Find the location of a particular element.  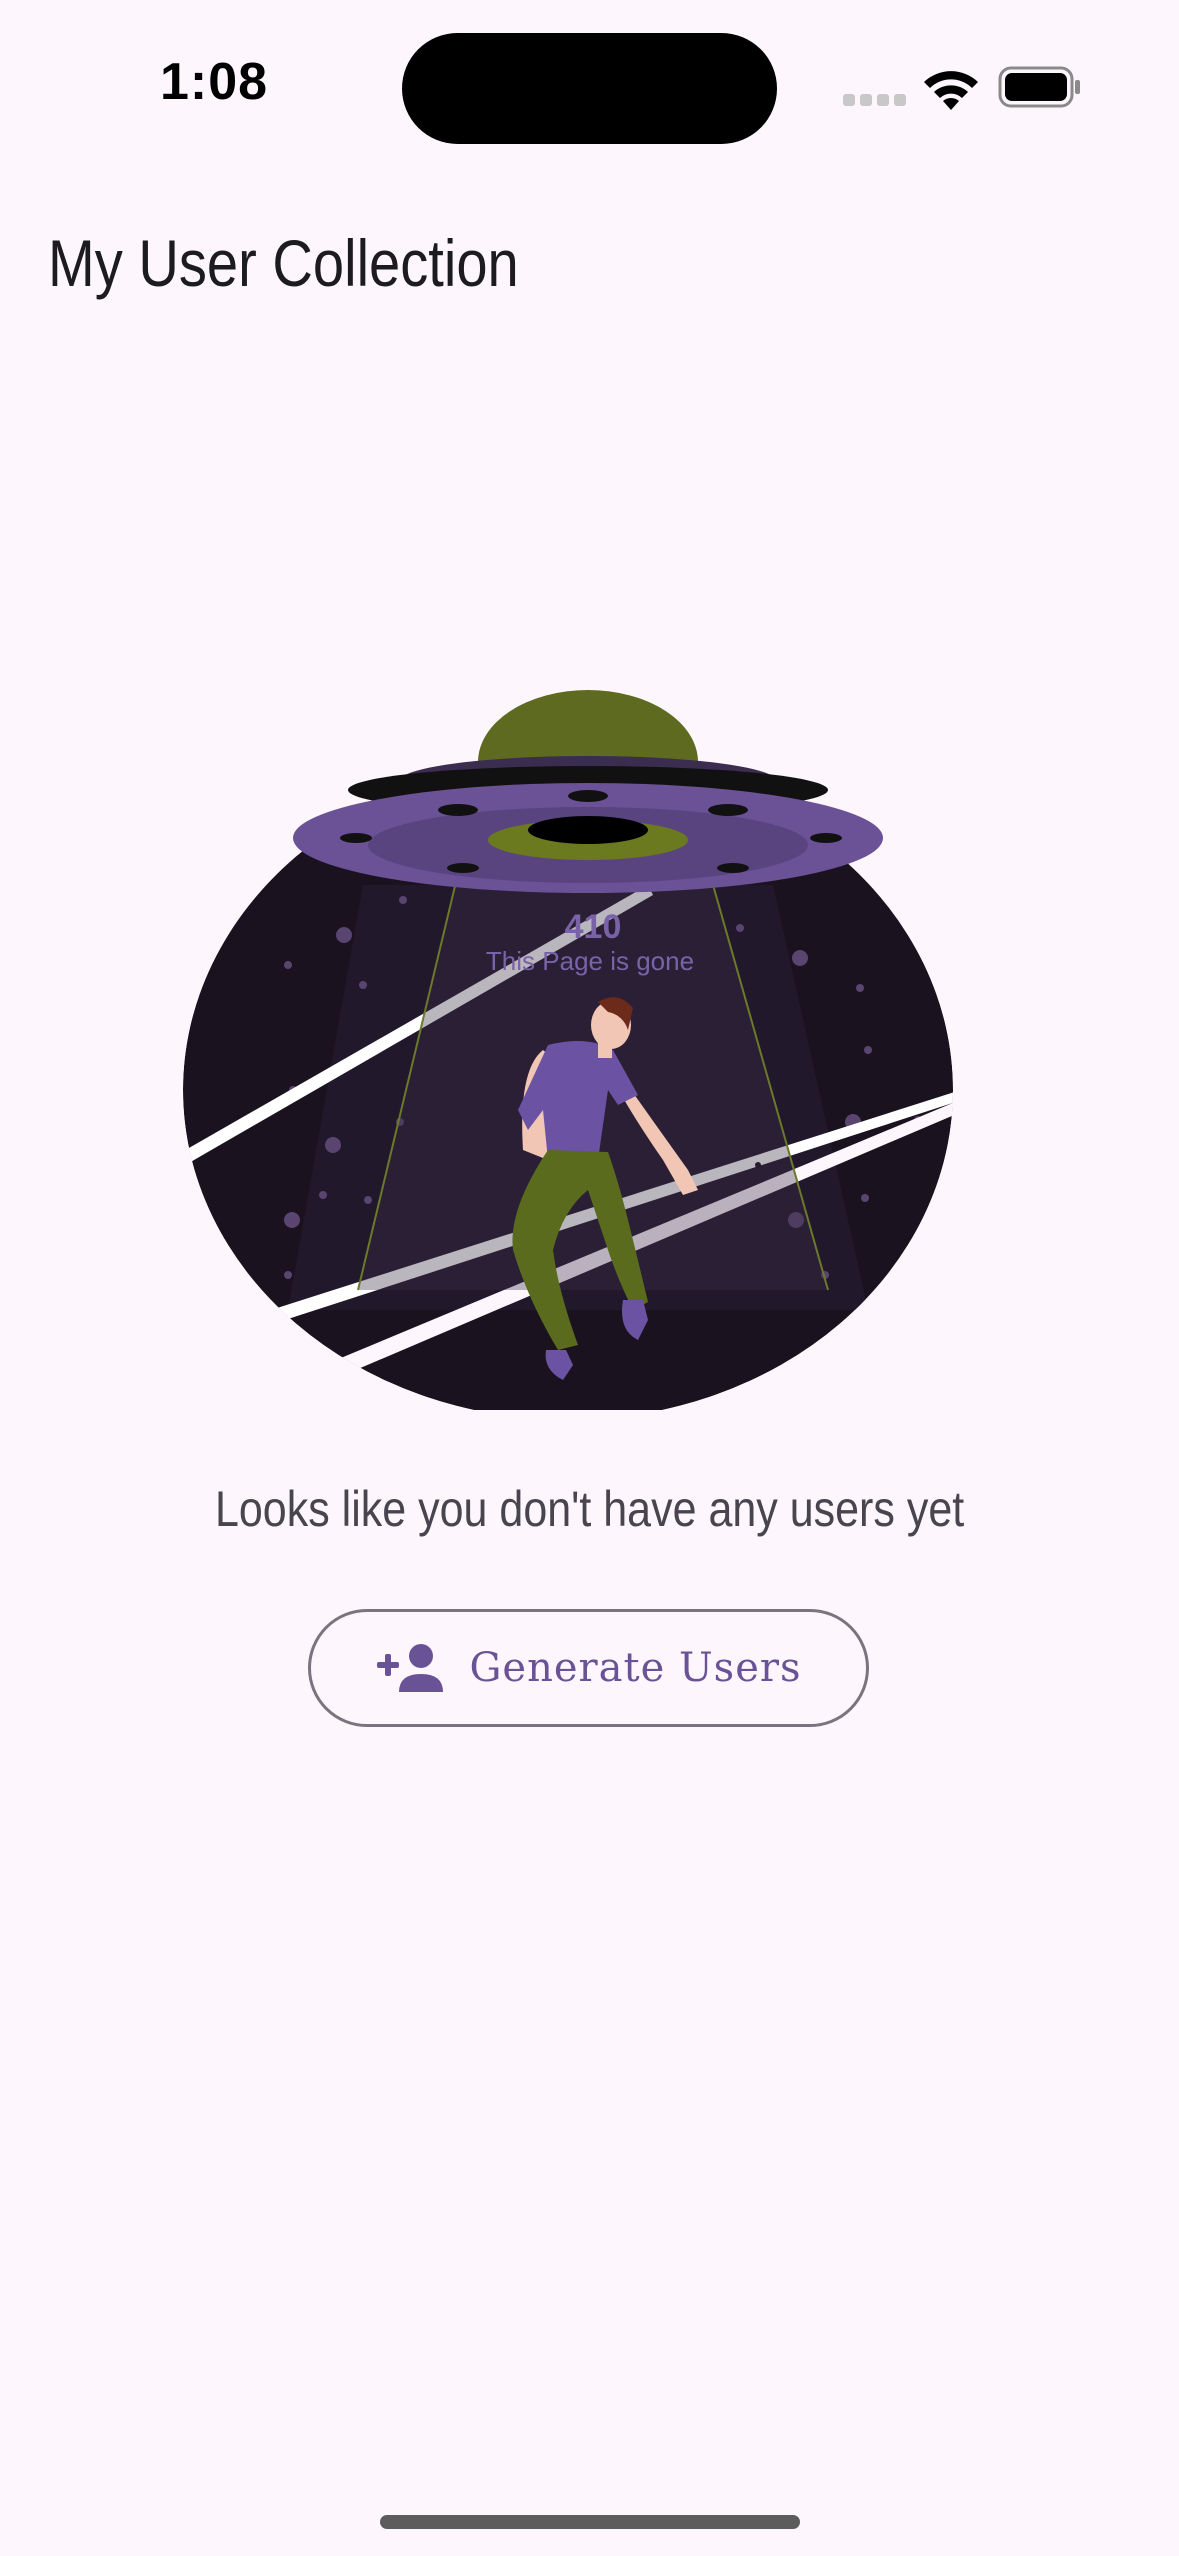

dynamic-island is located at coordinates (589, 88).